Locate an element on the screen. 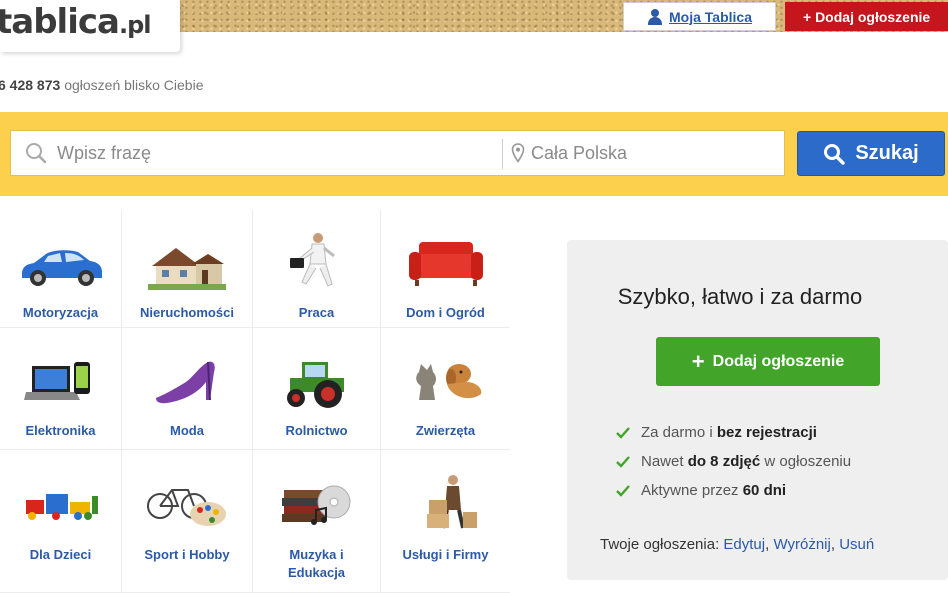 Image resolution: width=948 pixels, height=593 pixels. location-input is located at coordinates (651, 153).